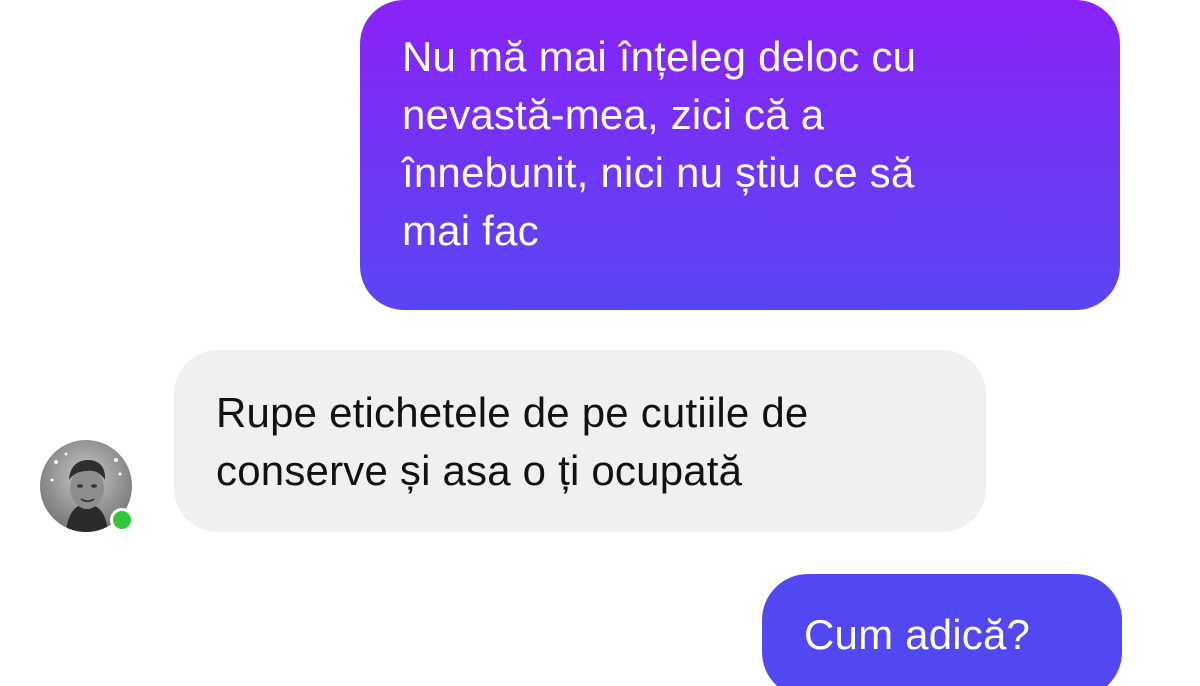  I want to click on message-text-line: Nu mă mai înțeleg deloc cu, so click(659, 56).